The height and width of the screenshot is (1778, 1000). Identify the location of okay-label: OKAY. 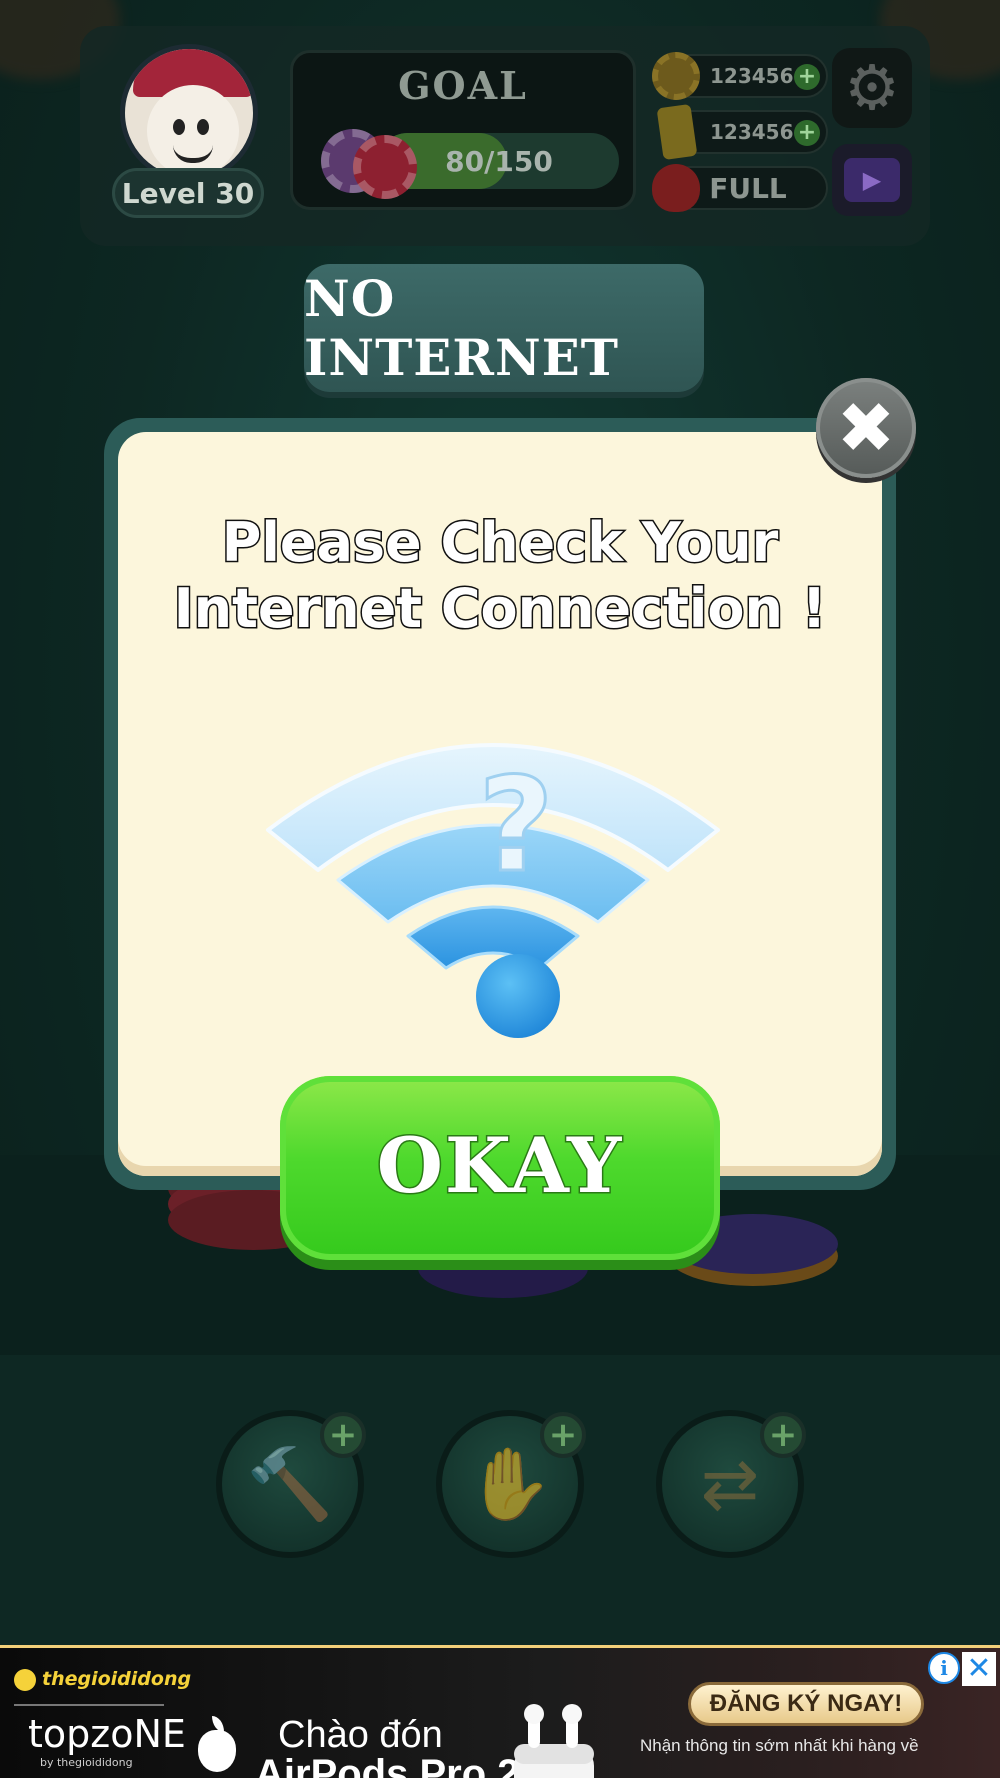
(499, 1165).